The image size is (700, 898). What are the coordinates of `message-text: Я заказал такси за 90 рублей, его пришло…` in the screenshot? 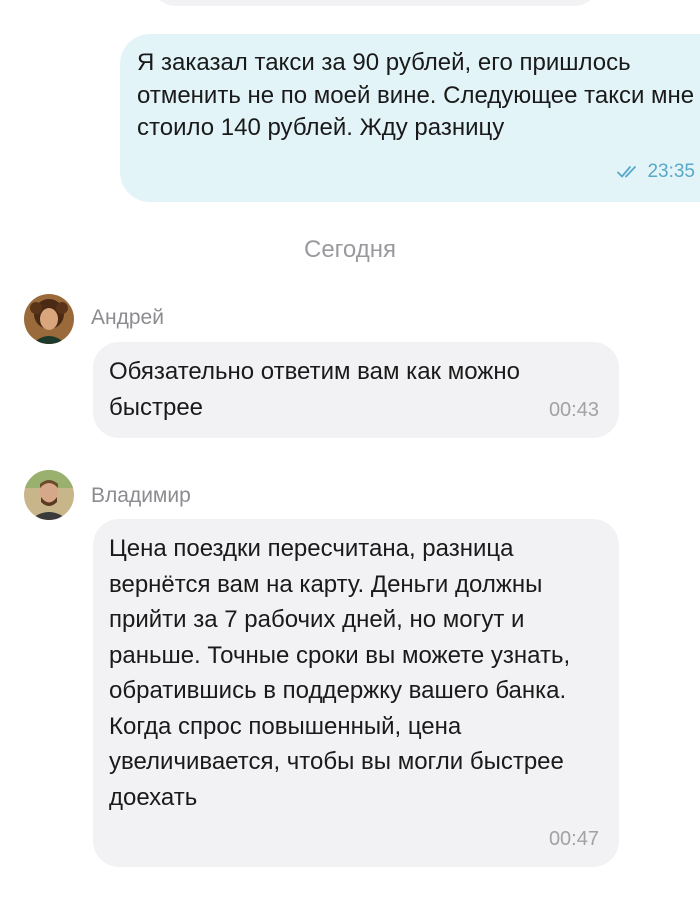 It's located at (416, 95).